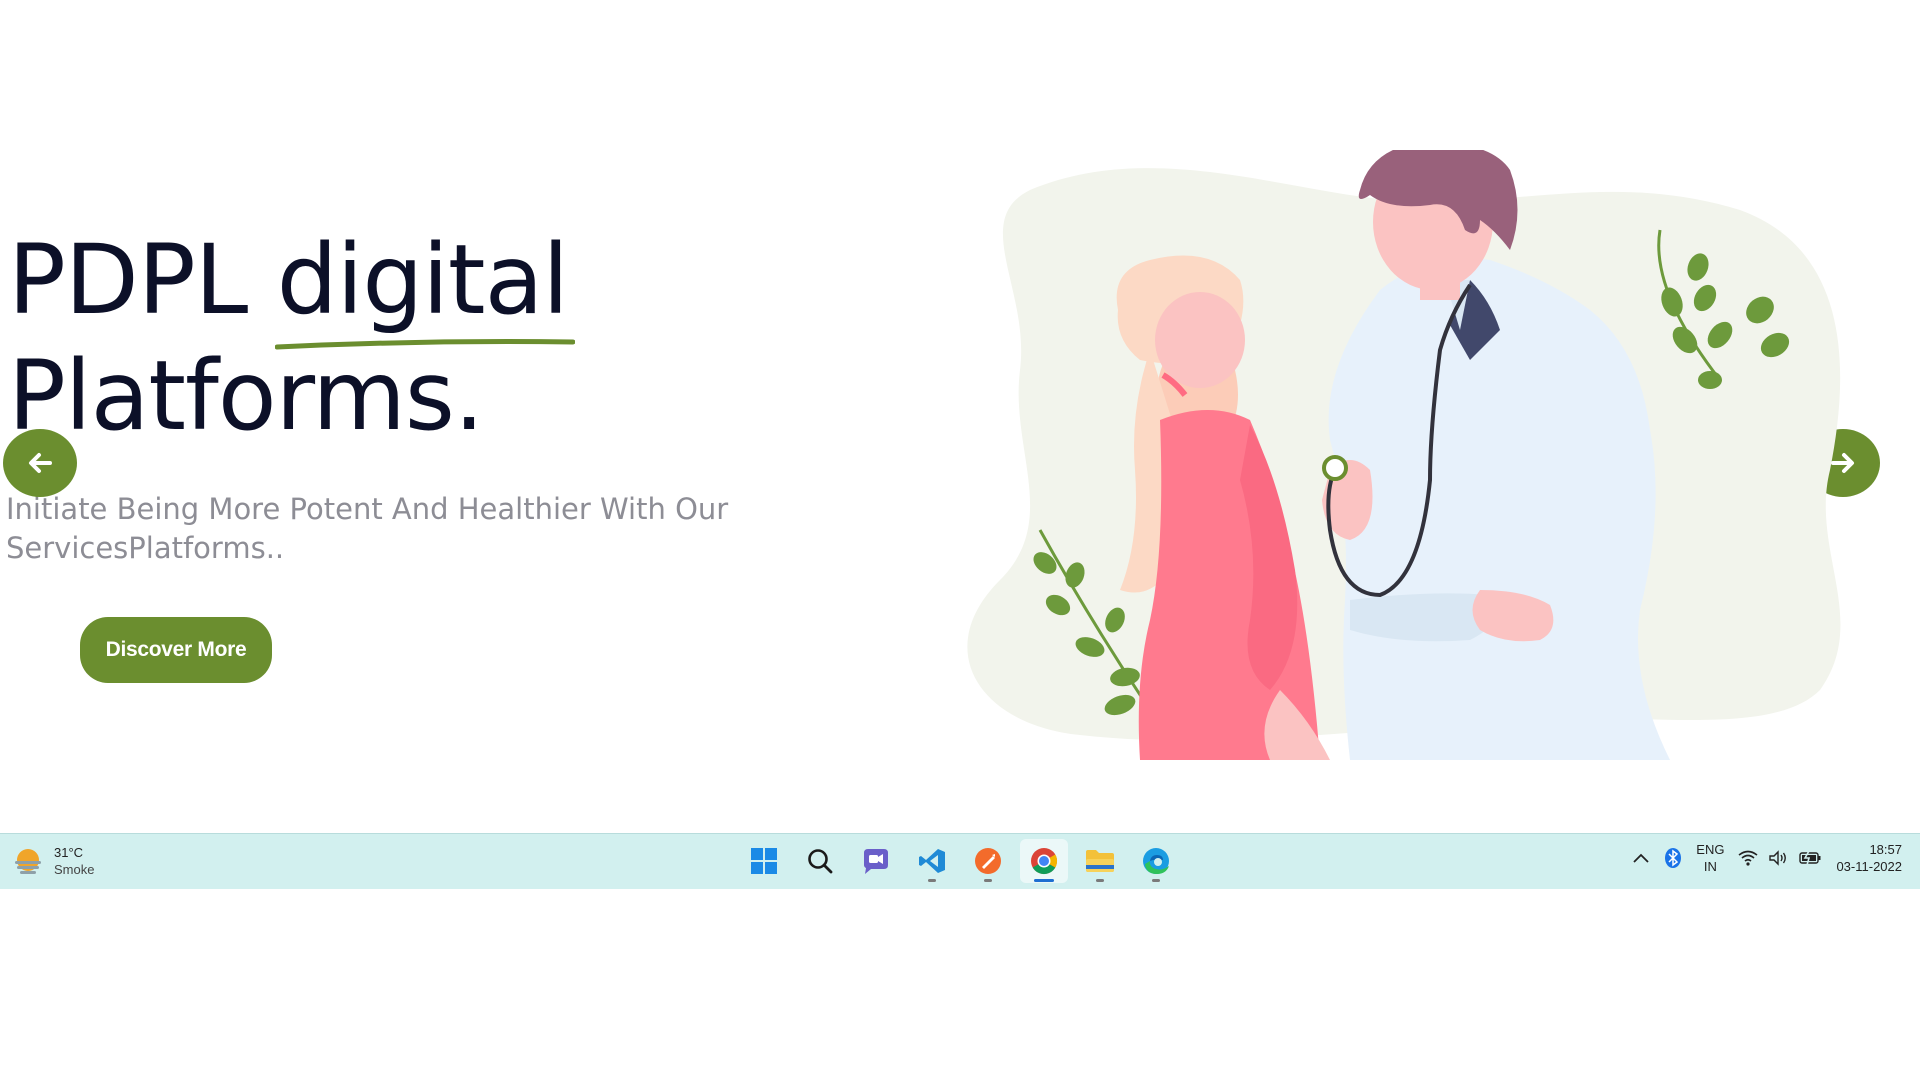  I want to click on vscode-icon, so click(932, 861).